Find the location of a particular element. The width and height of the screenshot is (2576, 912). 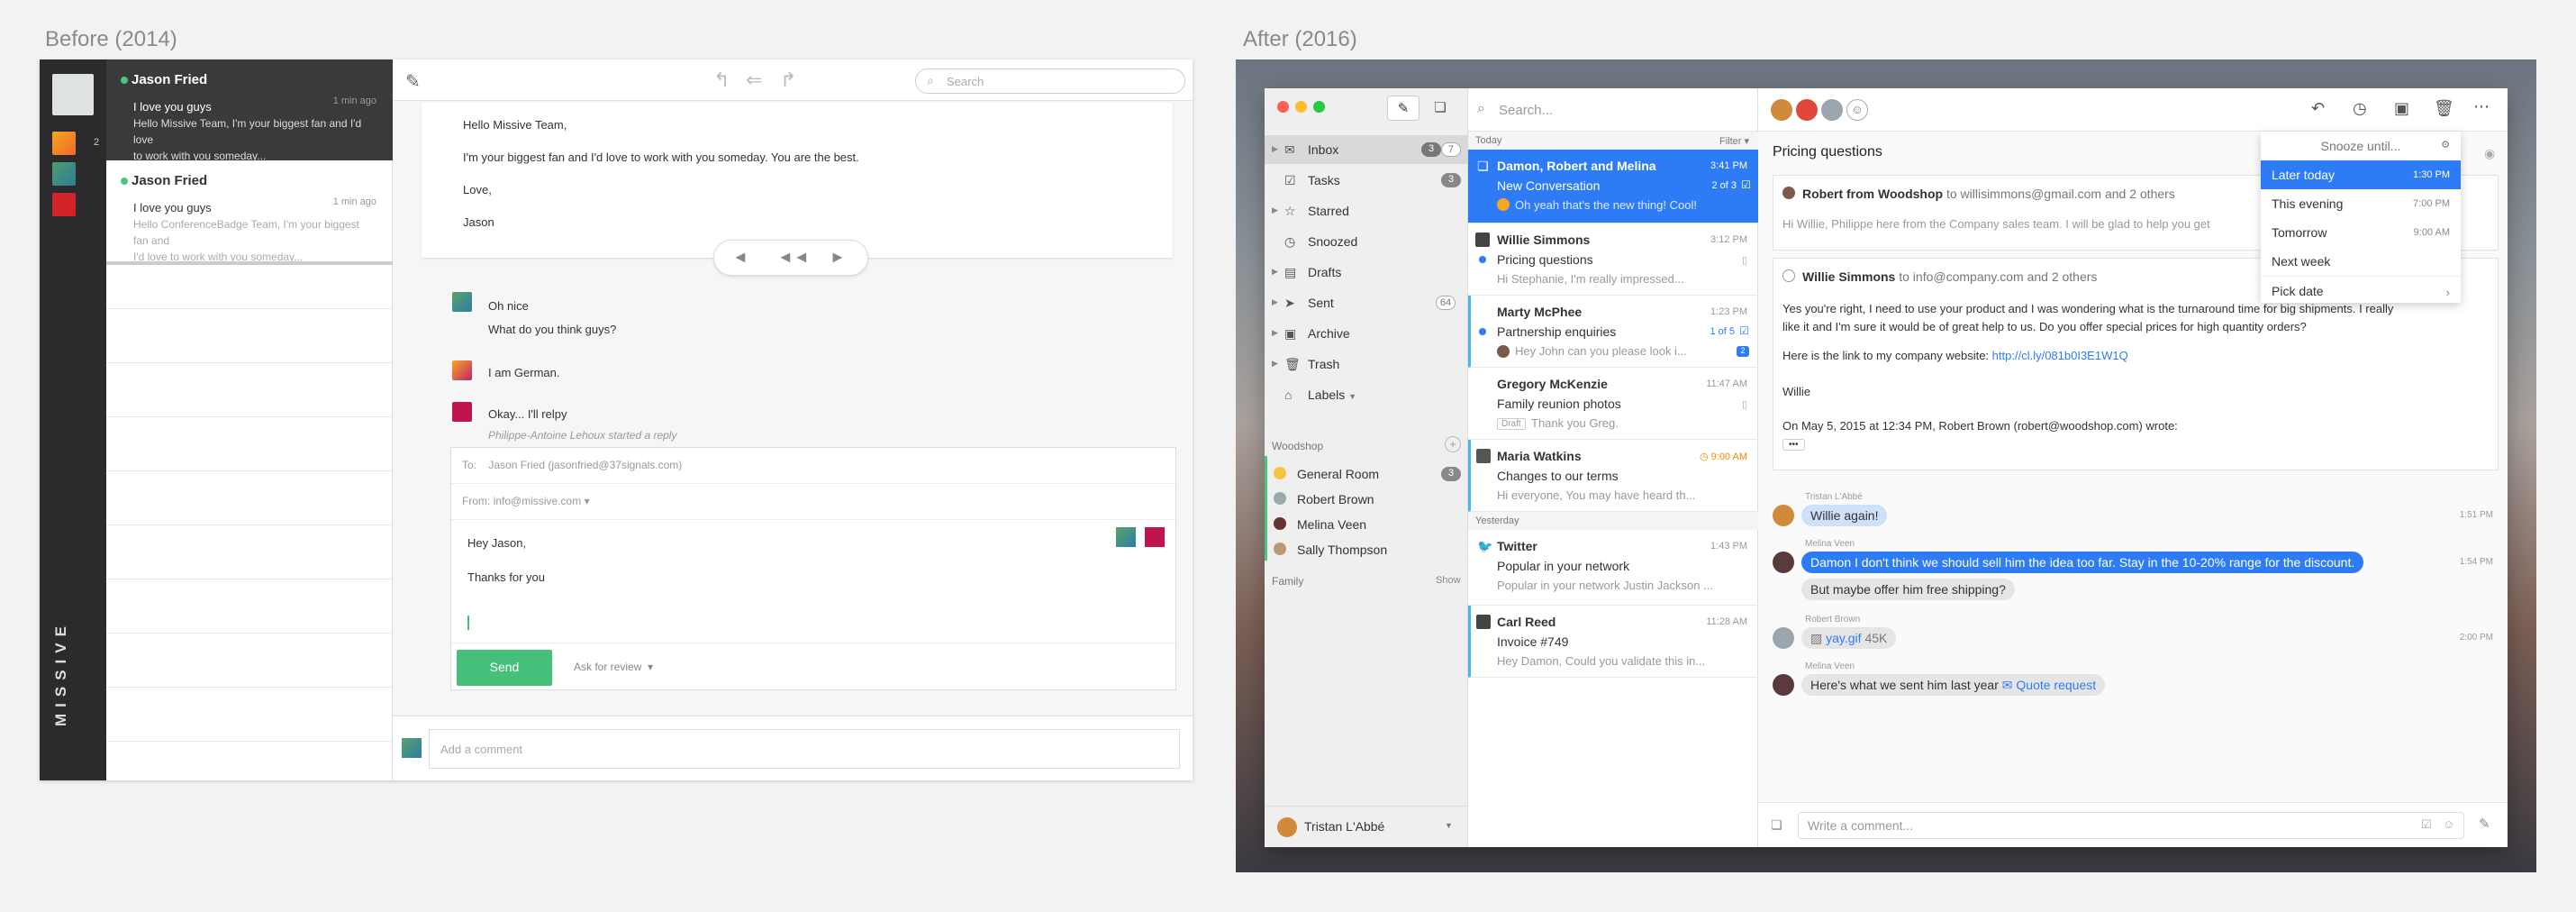

sidebar-item-drafts: ▶ ▤ Drafts is located at coordinates (1366, 272).